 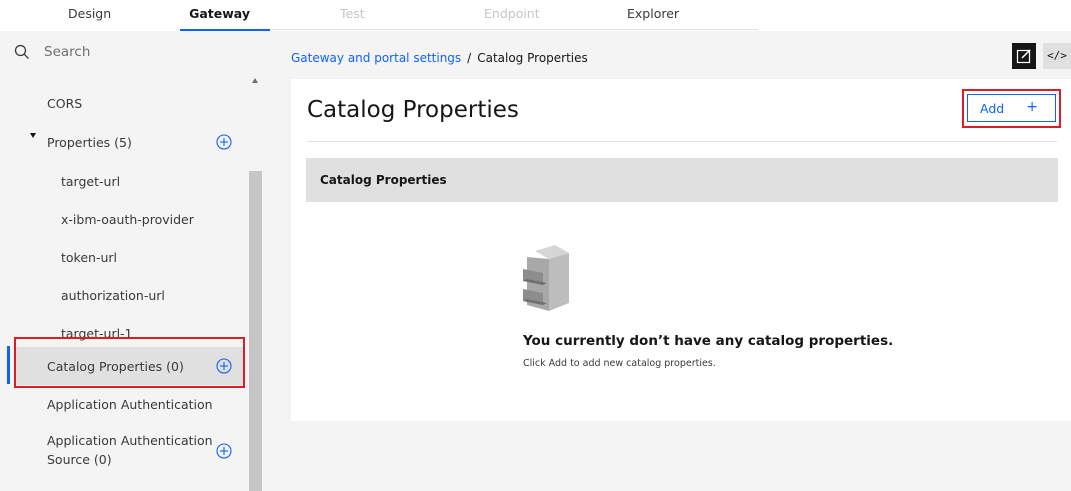 I want to click on tab-divider, so click(x=514, y=29).